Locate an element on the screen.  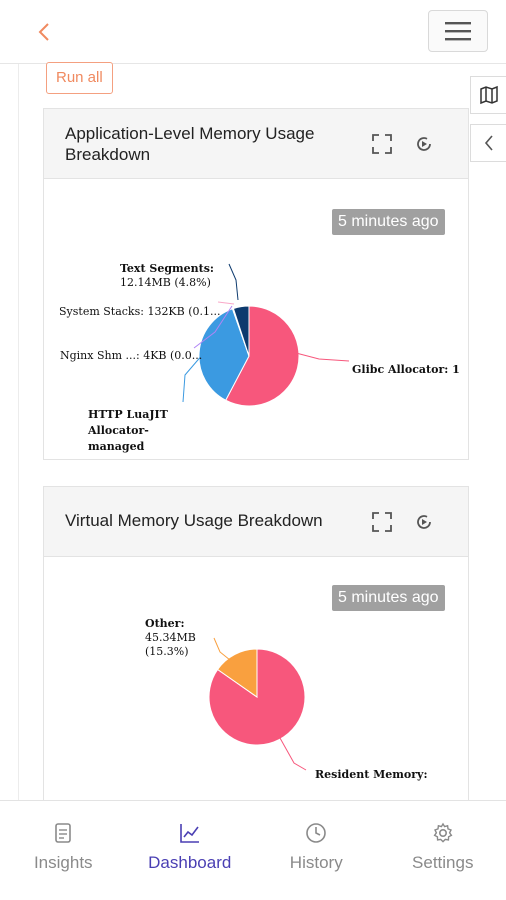
card-title: Virtual Memory Usage Breakdown is located at coordinates (194, 520).